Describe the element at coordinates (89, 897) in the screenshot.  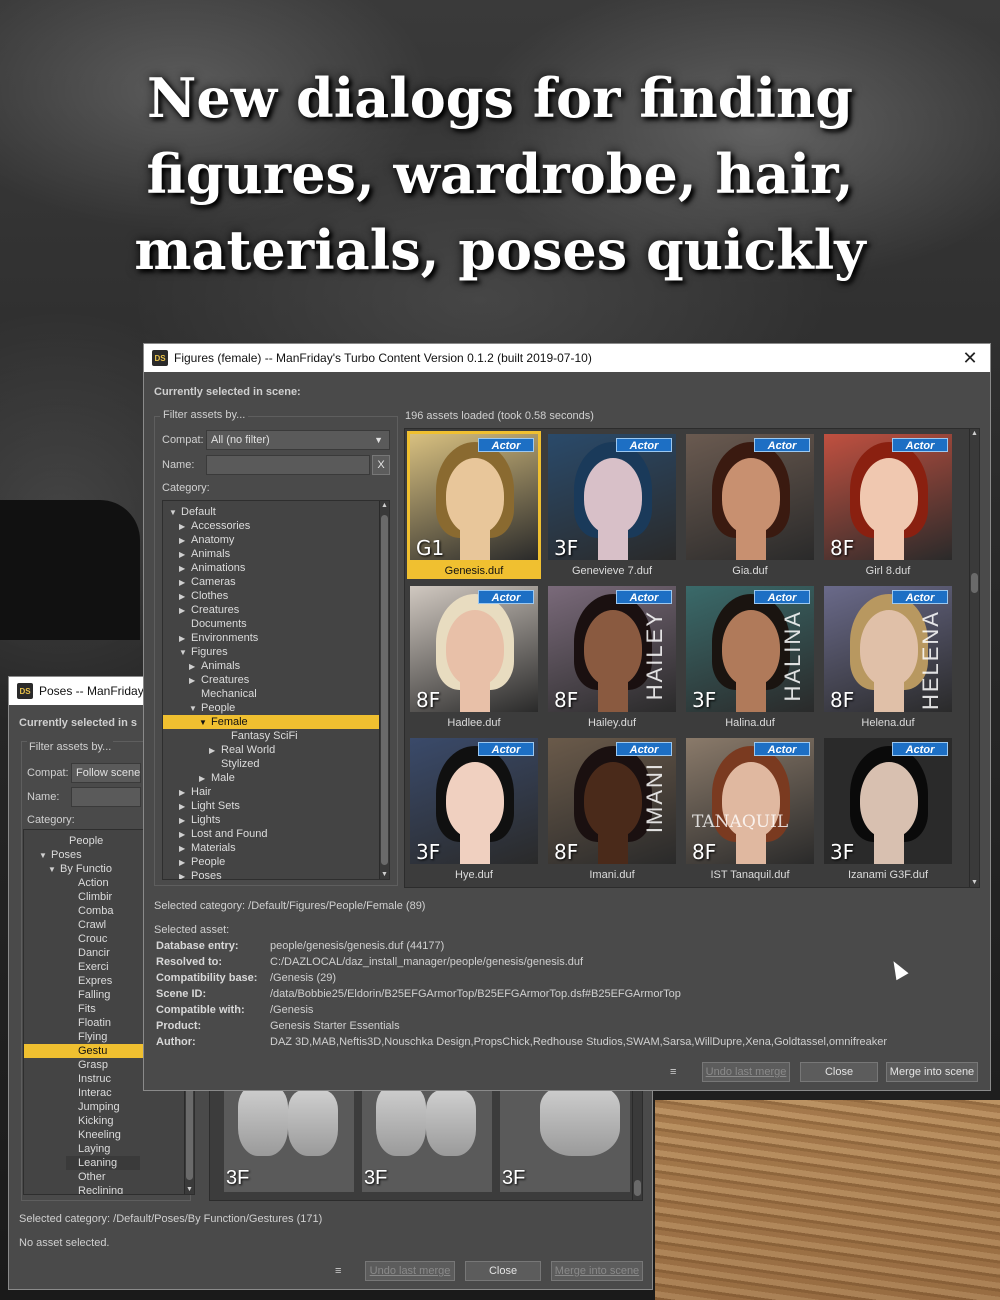
I see `tree-item: Climbir` at that location.